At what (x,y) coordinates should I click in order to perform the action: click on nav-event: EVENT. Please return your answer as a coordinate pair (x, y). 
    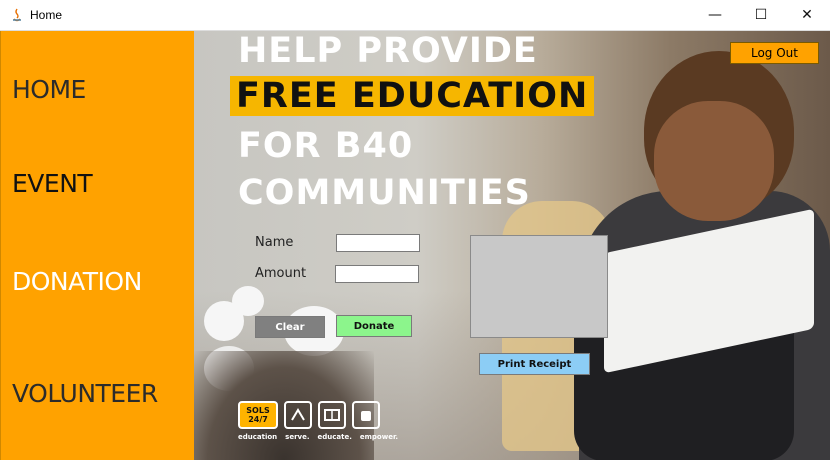
    Looking at the image, I should click on (52, 183).